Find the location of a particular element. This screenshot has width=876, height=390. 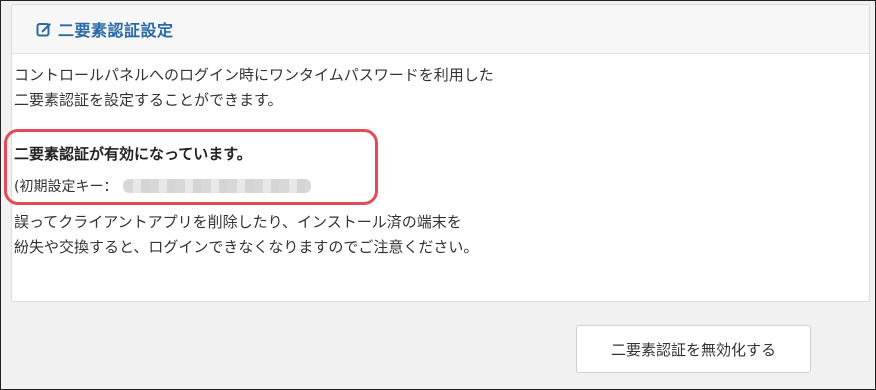

warning-line-2: 紛失や交換すると、ログインできなくなりますのでご注意ください。 is located at coordinates (246, 247).